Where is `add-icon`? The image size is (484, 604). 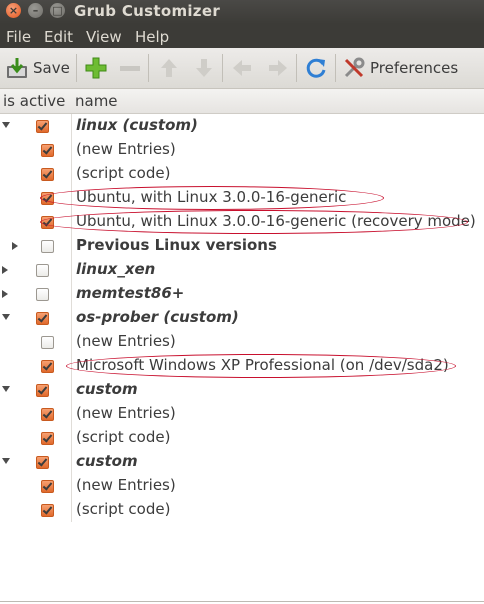 add-icon is located at coordinates (96, 68).